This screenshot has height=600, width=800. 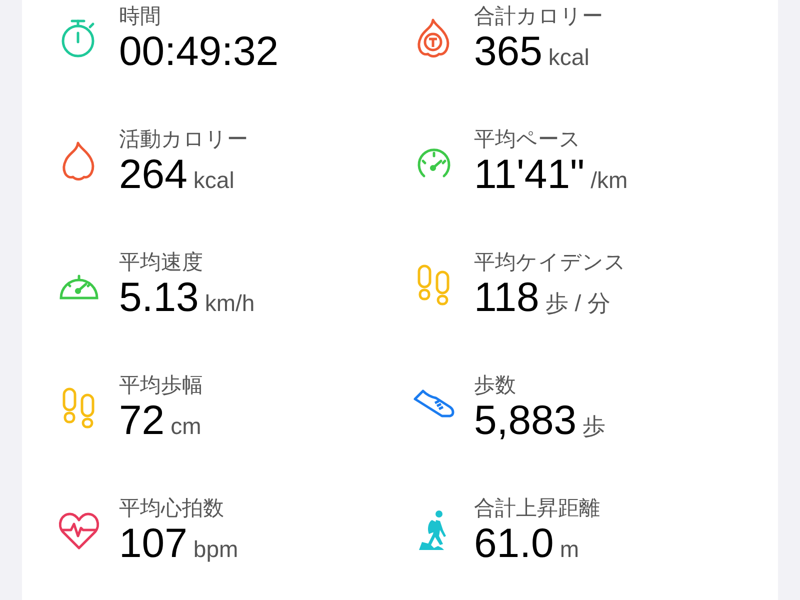 I want to click on metric-unit: km/h, so click(x=229, y=303).